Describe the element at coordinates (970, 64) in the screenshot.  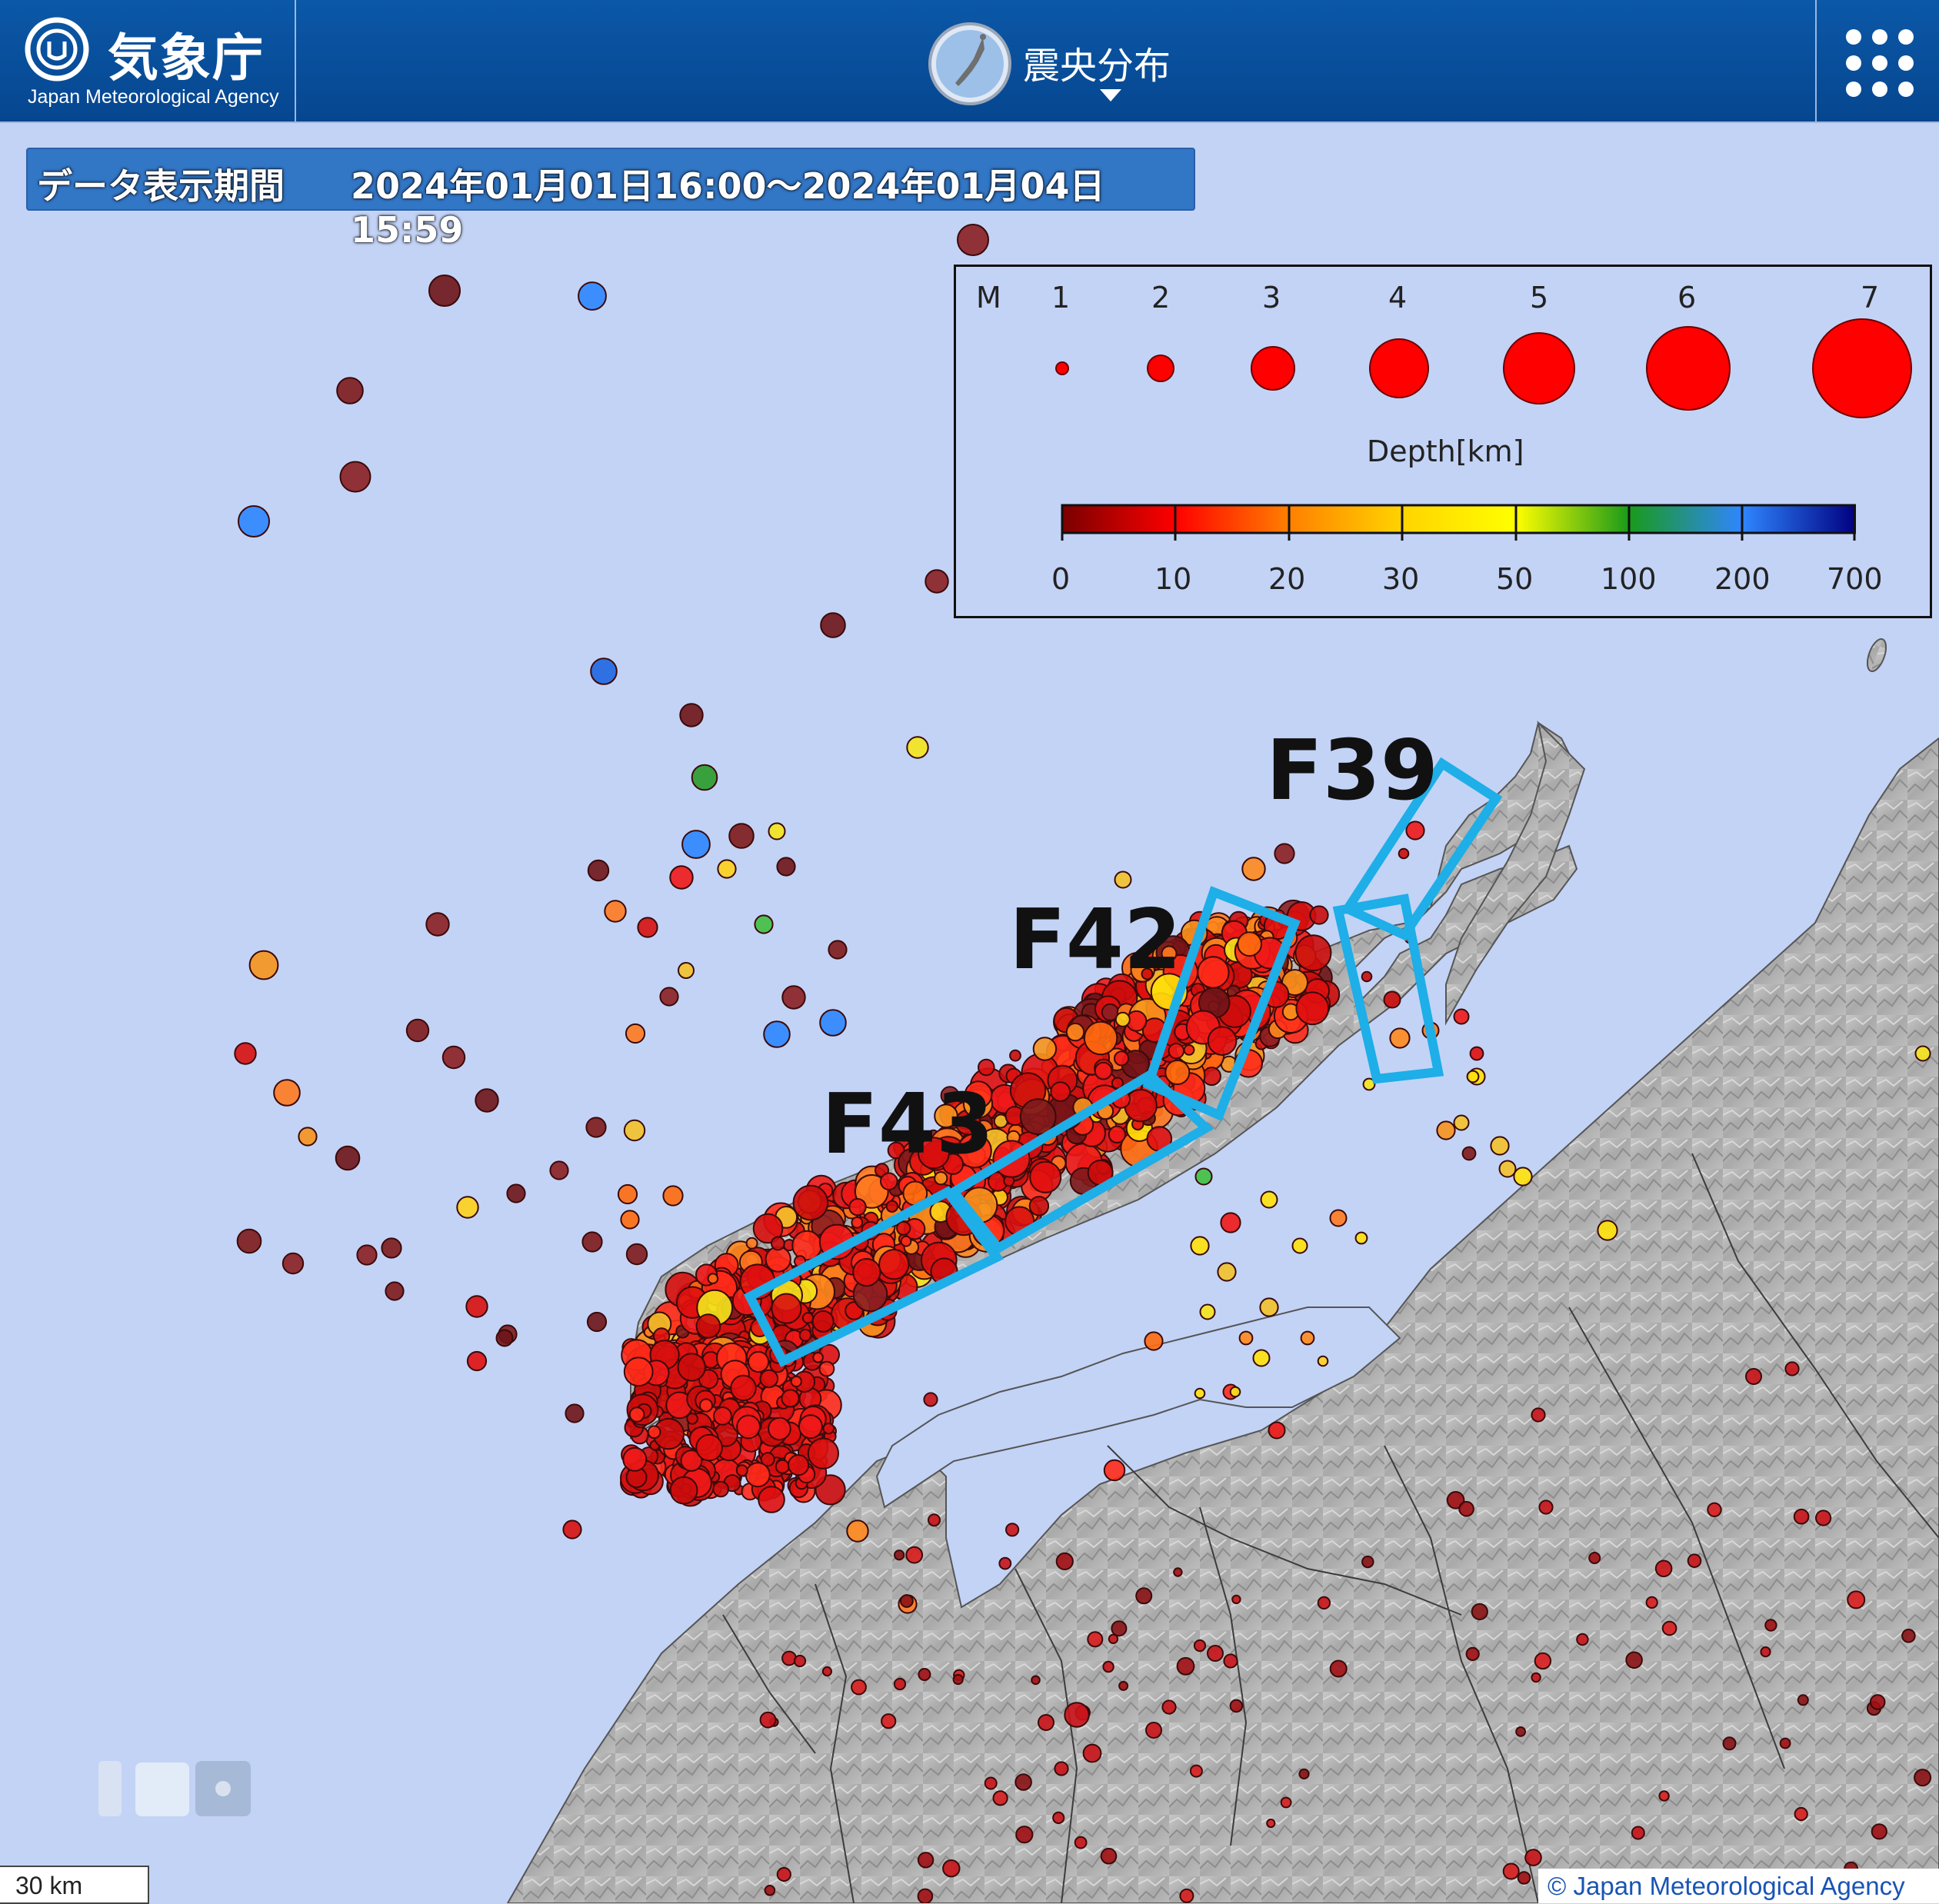
I see `japan-globe-icon` at that location.